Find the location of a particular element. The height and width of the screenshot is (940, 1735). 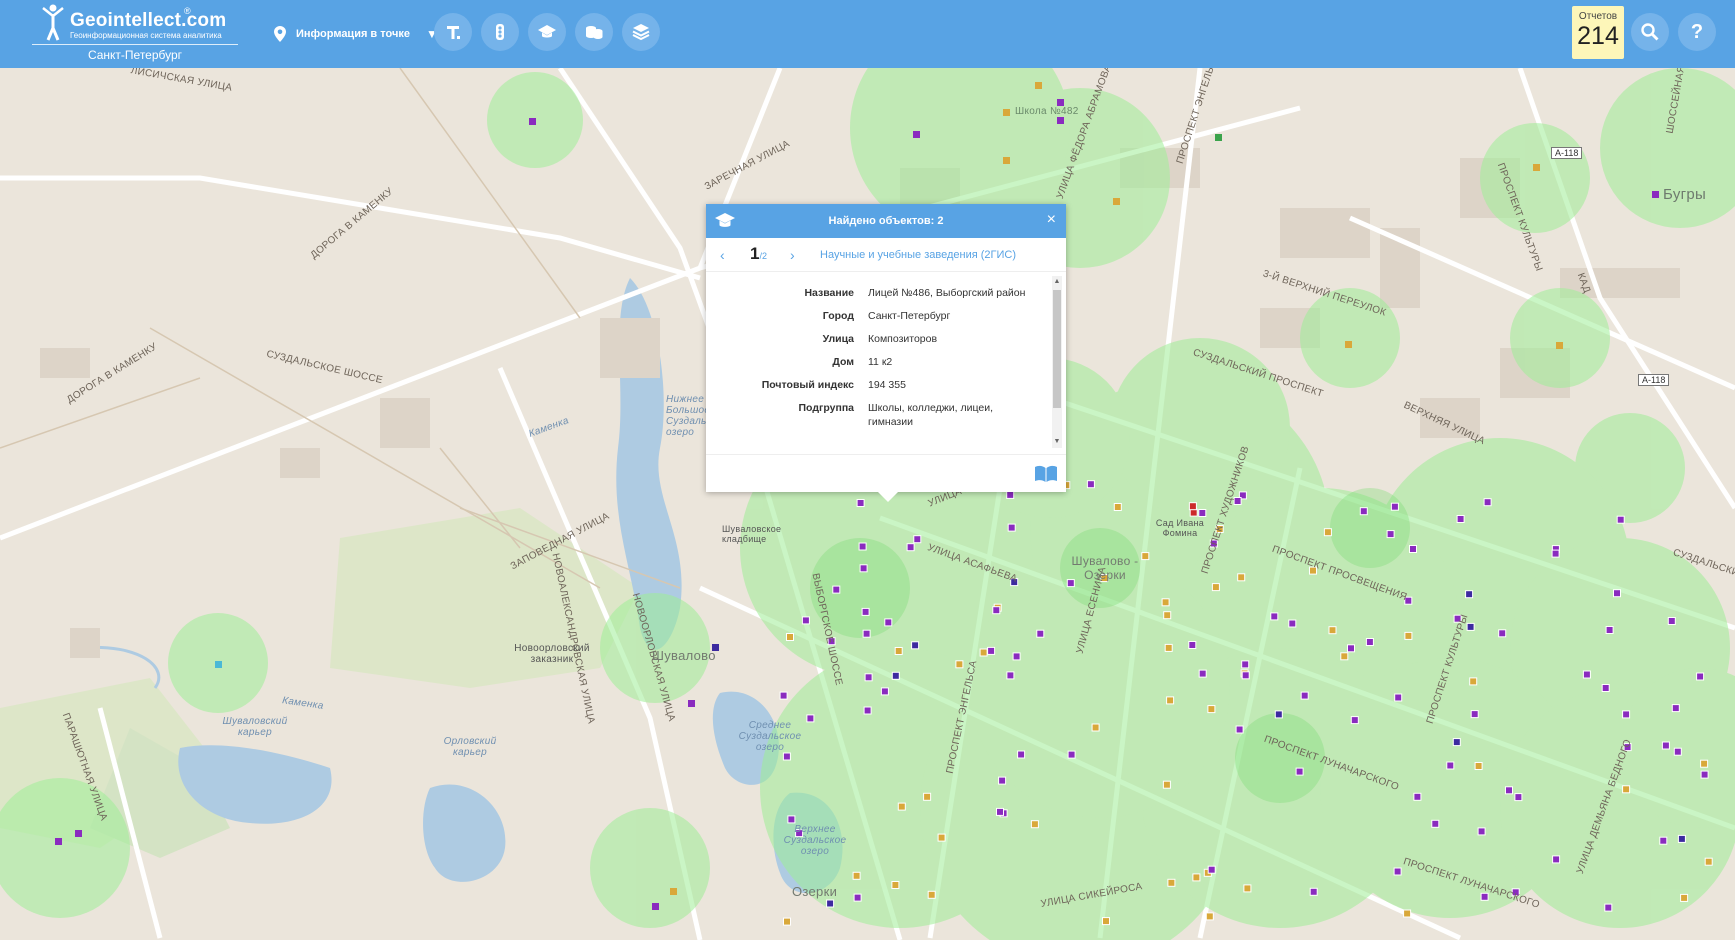

traffic-button is located at coordinates (500, 32).